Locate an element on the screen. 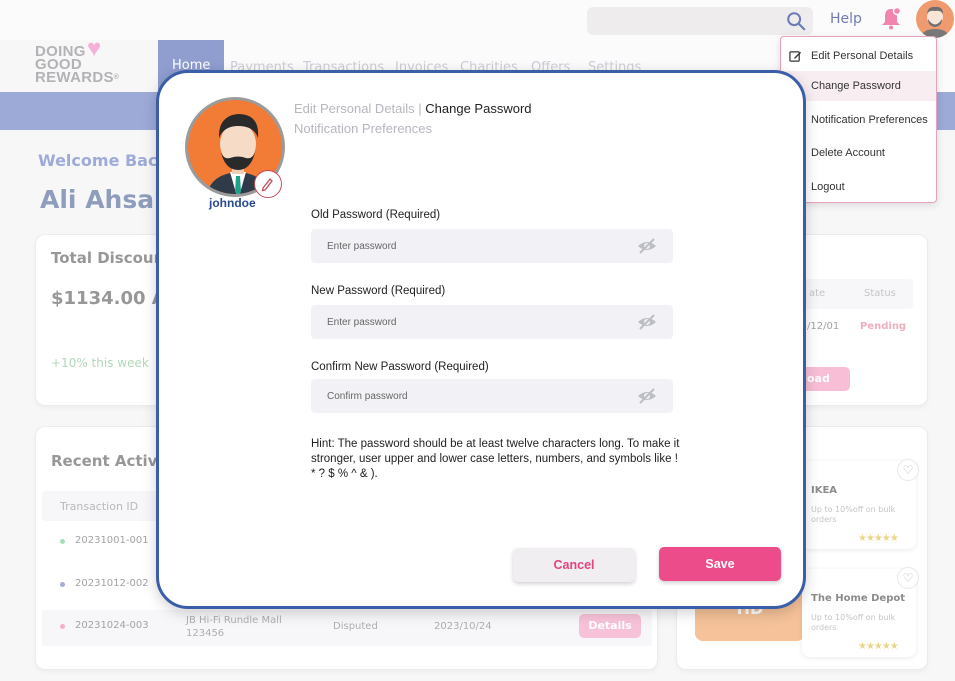  old-password-input is located at coordinates (466, 246).